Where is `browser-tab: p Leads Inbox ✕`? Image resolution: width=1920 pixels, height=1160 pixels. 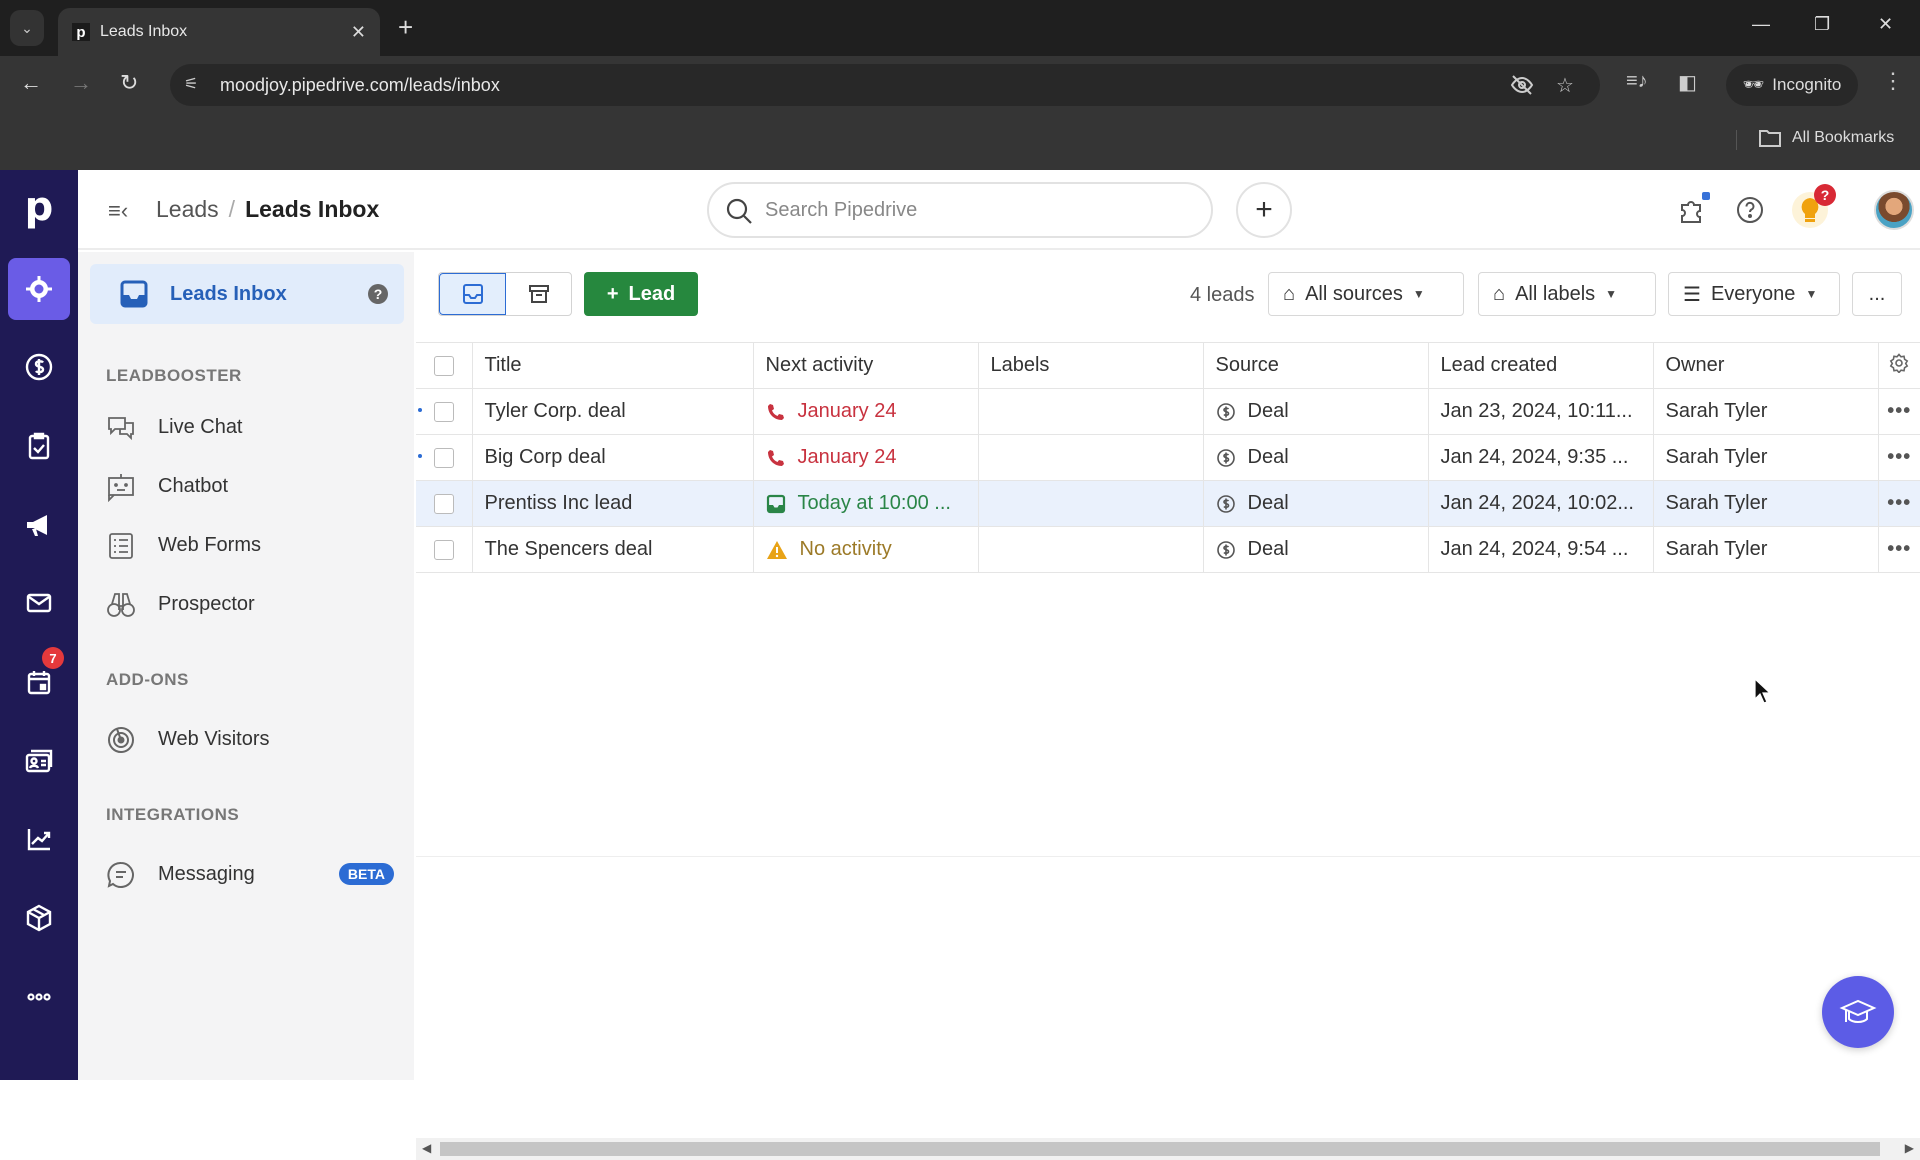
browser-tab: p Leads Inbox ✕ is located at coordinates (219, 32).